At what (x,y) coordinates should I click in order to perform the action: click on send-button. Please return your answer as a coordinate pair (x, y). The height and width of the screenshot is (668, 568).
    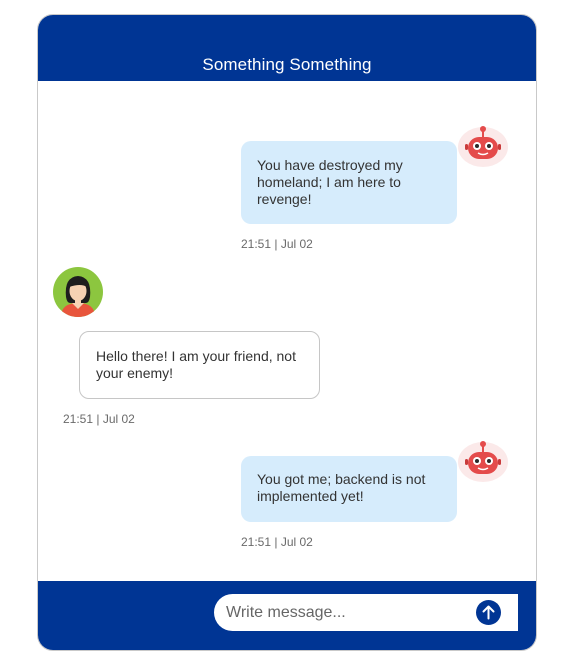
    Looking at the image, I should click on (488, 612).